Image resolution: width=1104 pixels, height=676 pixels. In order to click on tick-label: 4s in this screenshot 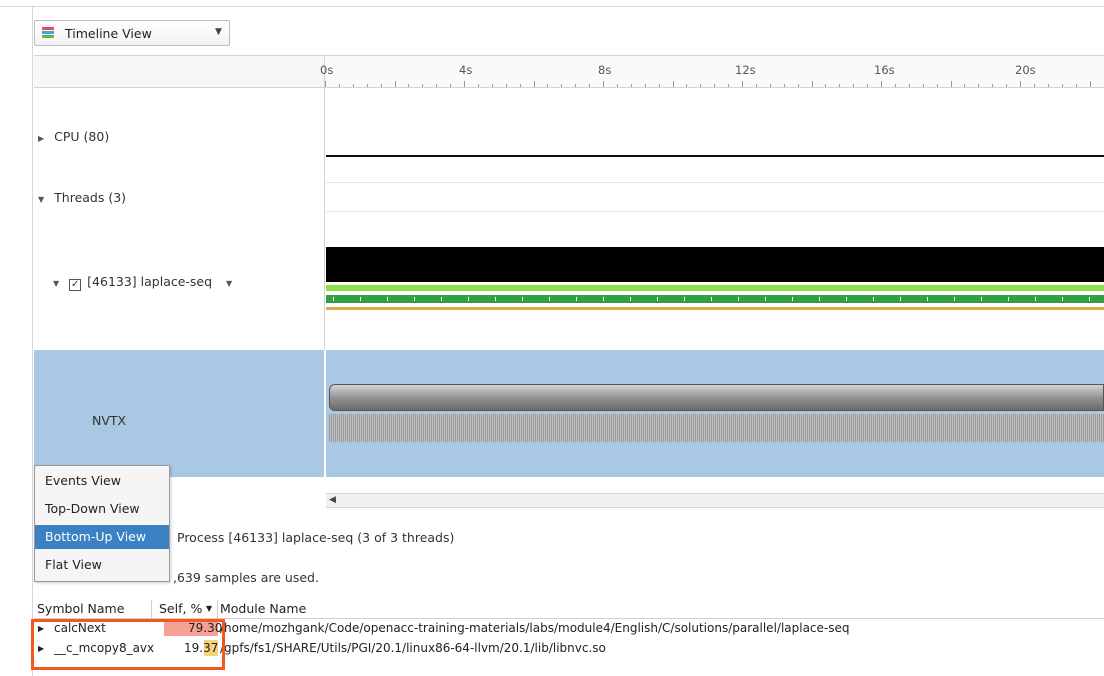, I will do `click(466, 70)`.